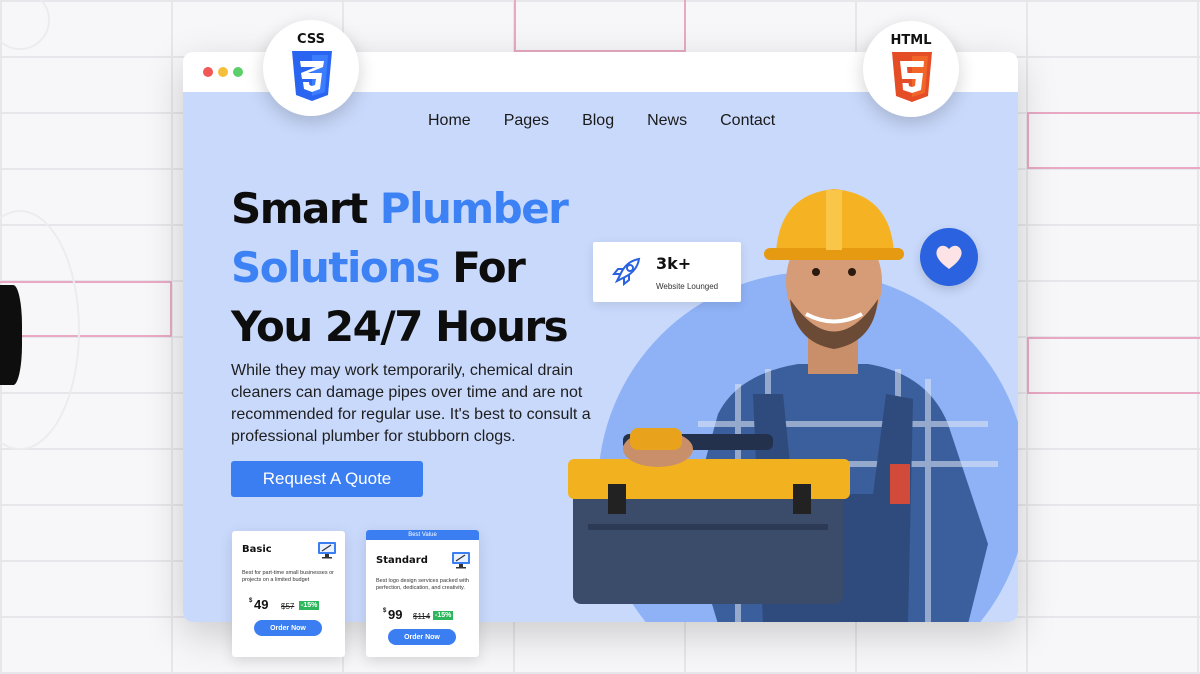  Describe the element at coordinates (449, 121) in the screenshot. I see `nav-home: Home` at that location.